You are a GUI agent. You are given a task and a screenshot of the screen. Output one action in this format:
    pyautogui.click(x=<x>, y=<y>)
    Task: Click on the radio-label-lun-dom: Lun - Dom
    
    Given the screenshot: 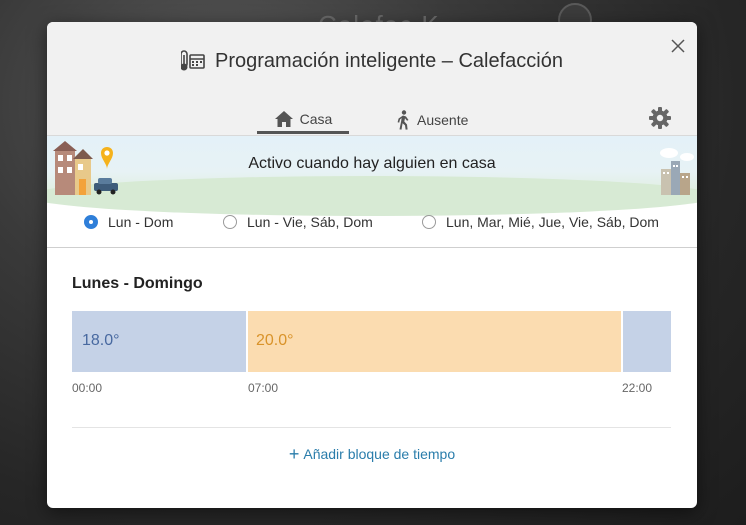 What is the action you would take?
    pyautogui.click(x=141, y=222)
    